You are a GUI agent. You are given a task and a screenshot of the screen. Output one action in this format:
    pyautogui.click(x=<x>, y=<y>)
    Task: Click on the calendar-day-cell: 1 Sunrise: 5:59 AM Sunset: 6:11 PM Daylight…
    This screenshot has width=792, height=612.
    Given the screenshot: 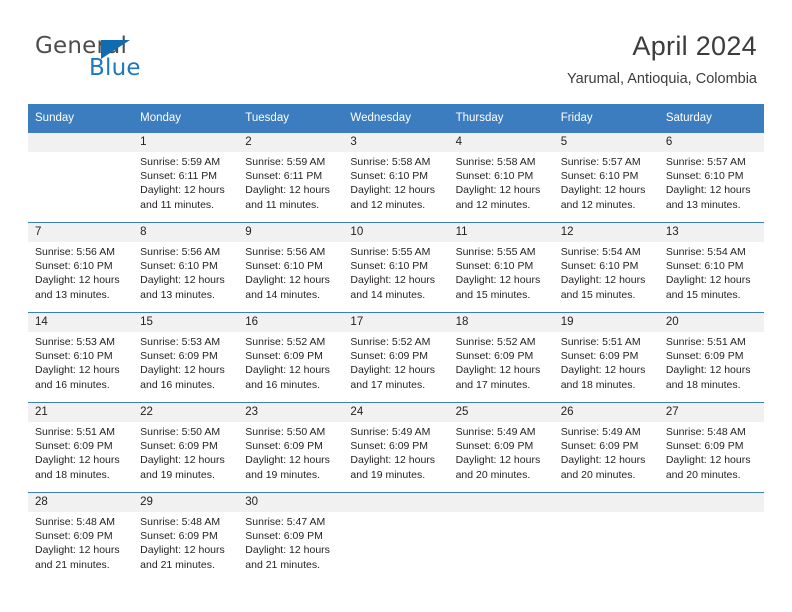 What is the action you would take?
    pyautogui.click(x=186, y=177)
    